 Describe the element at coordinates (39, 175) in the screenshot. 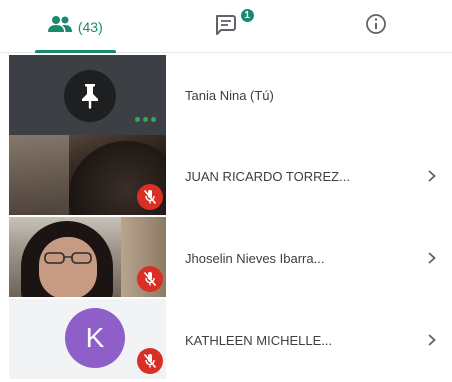

I see `video-background` at that location.